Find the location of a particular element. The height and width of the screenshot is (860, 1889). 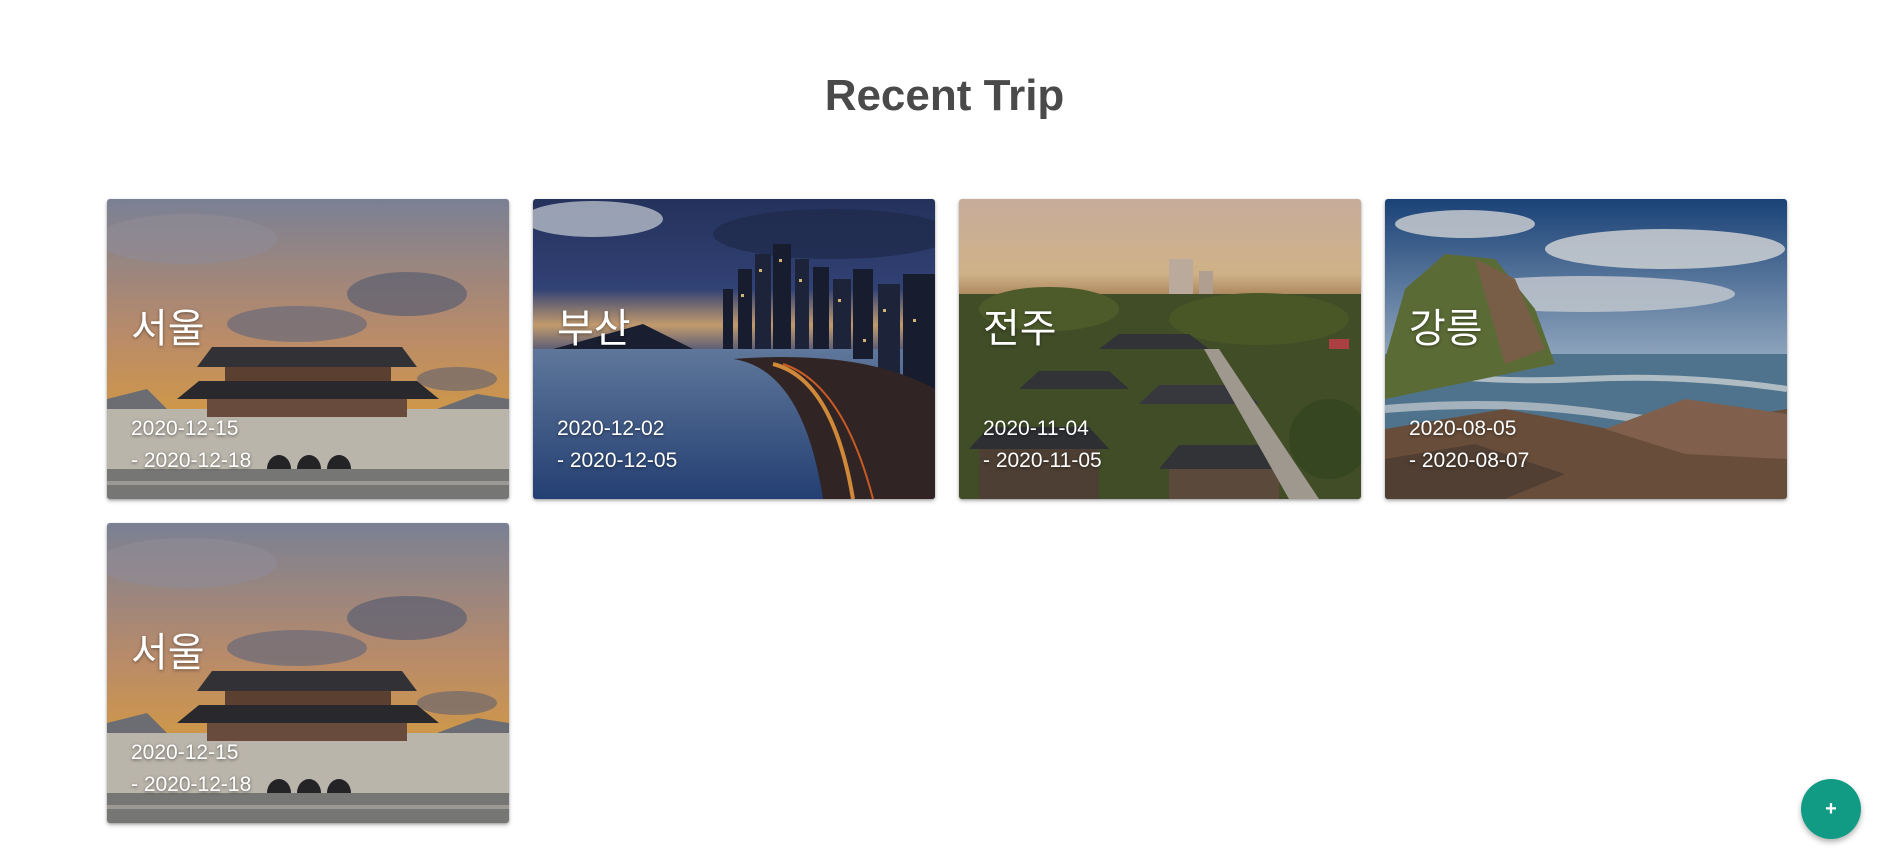

trip-end-date: - 2020-08-07 is located at coordinates (1469, 460).